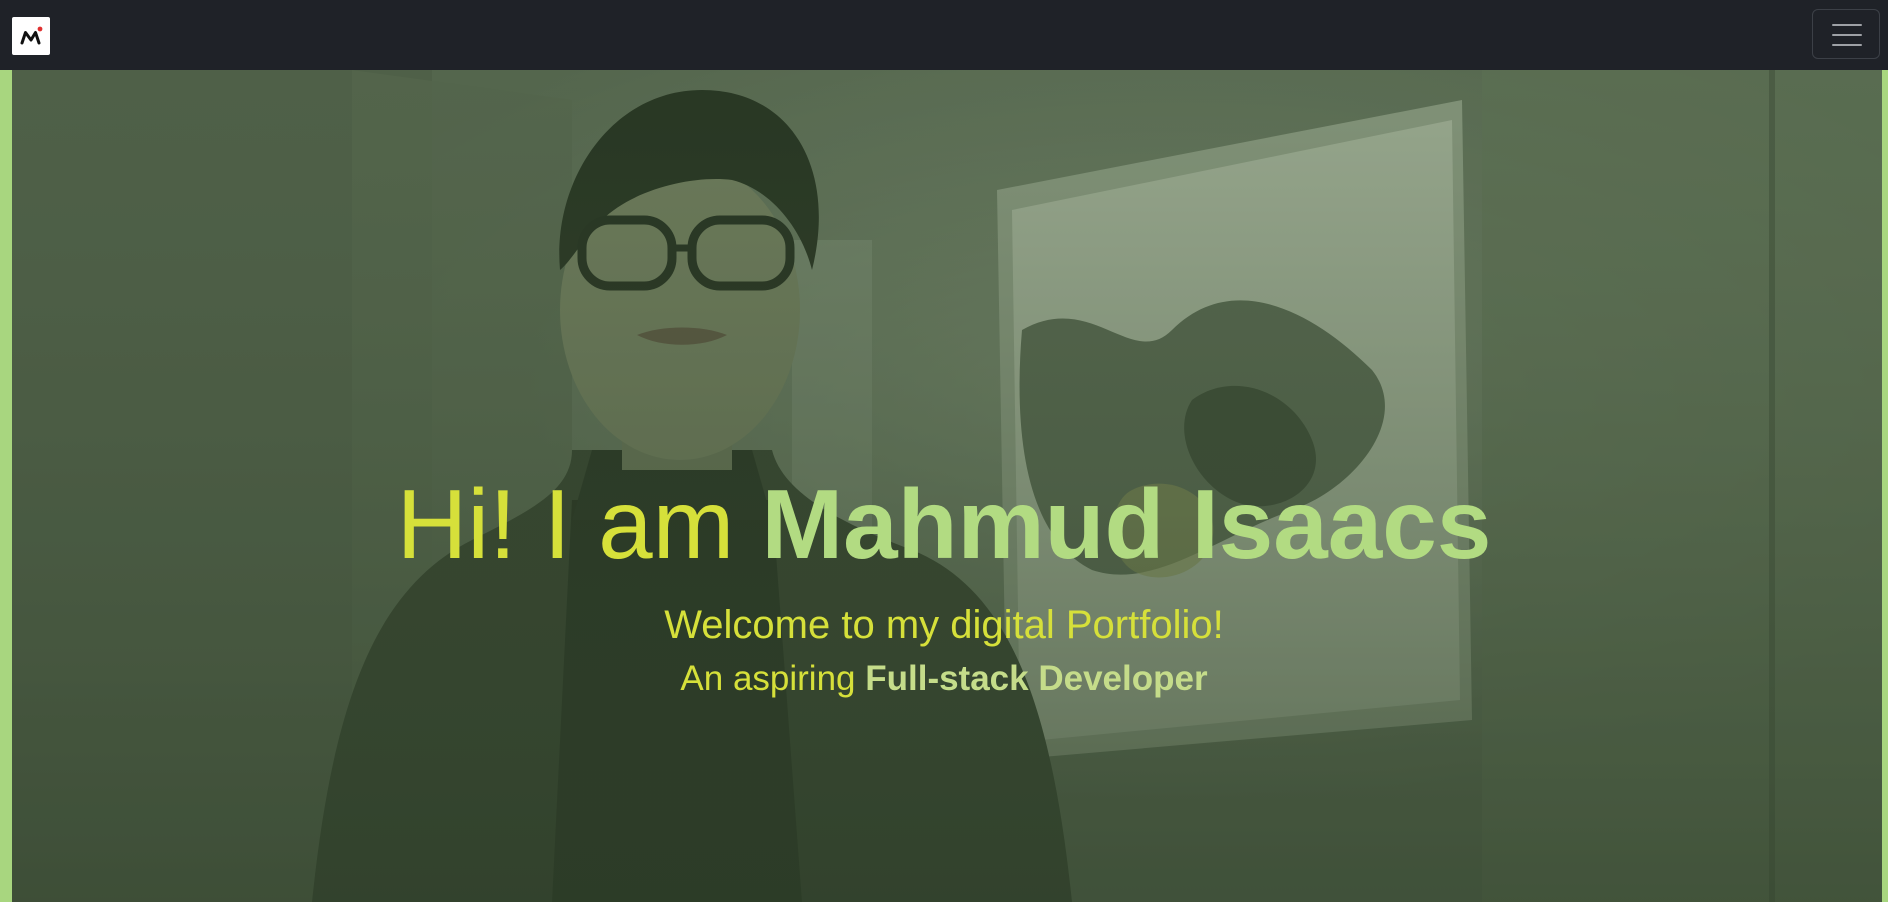 The image size is (1888, 902). What do you see at coordinates (1126, 524) in the screenshot?
I see `hero-name: Mahmud Isaacs` at bounding box center [1126, 524].